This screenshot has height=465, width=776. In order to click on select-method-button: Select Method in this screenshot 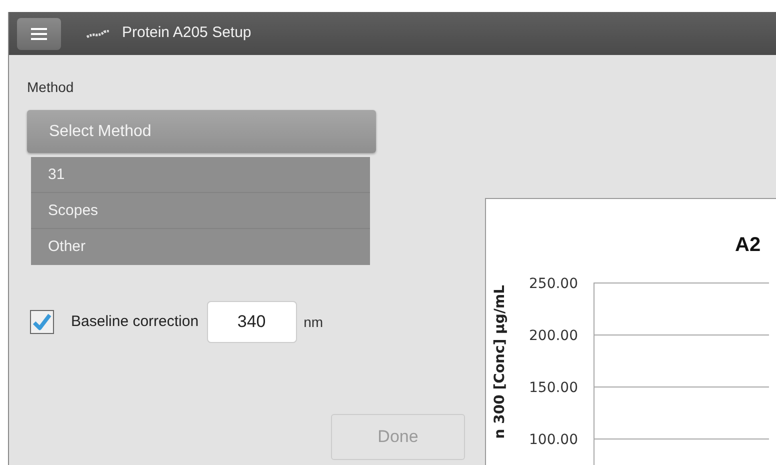, I will do `click(201, 131)`.